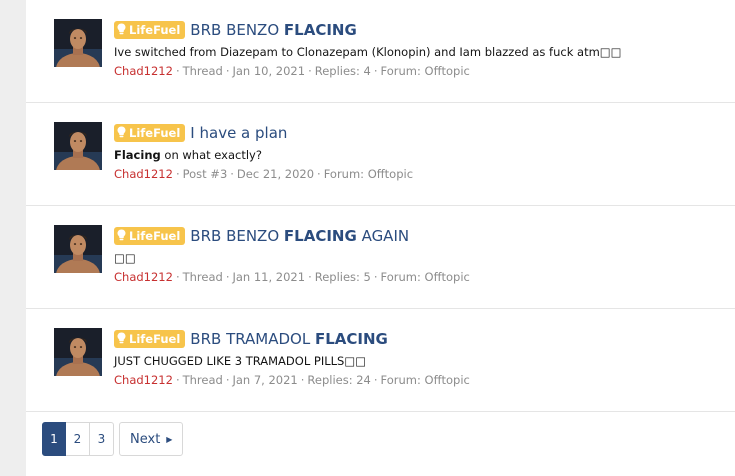 This screenshot has width=735, height=476. Describe the element at coordinates (420, 155) in the screenshot. I see `result-snippet: Flacing on what exactly?` at that location.